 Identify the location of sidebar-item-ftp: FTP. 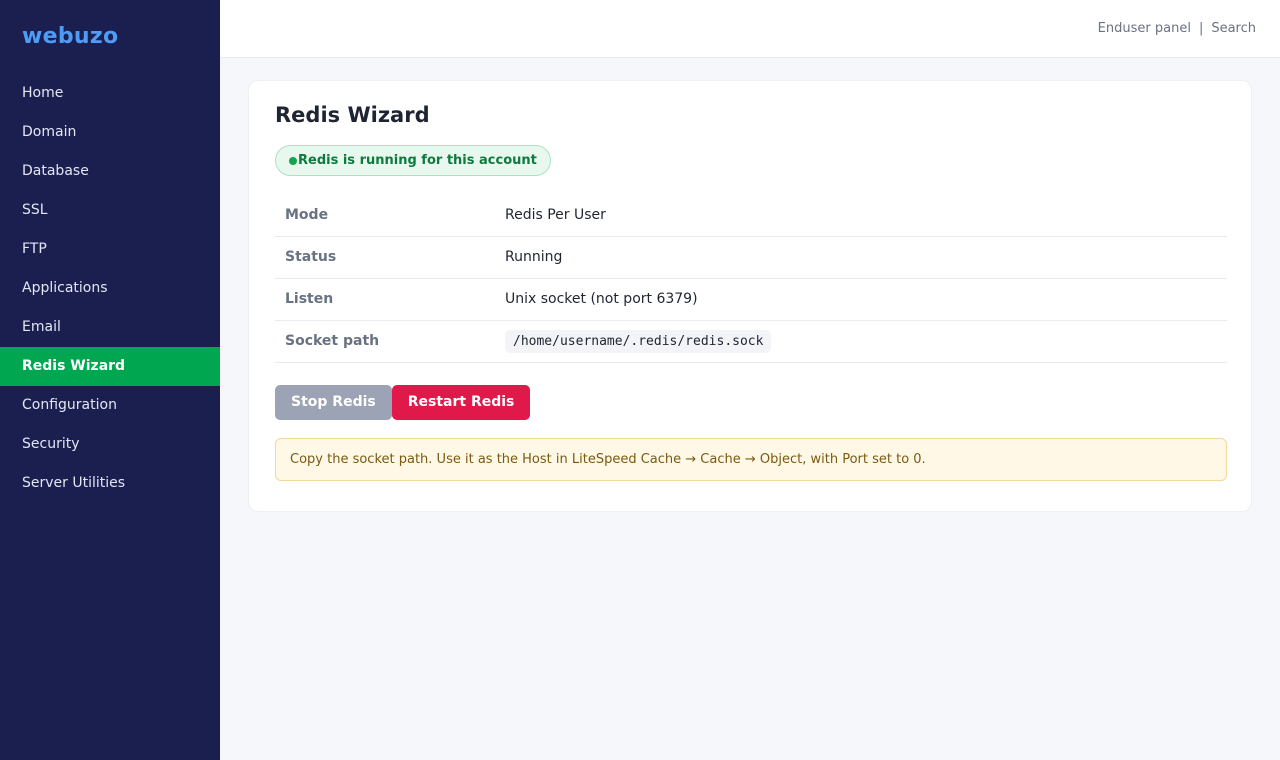
(110, 249).